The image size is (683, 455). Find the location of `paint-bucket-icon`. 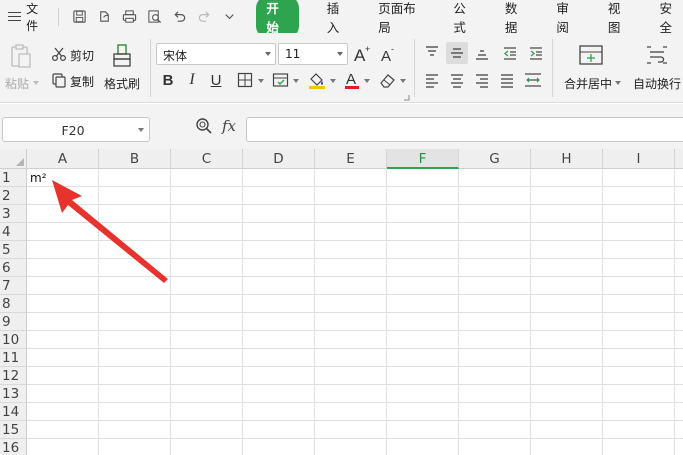

paint-bucket-icon is located at coordinates (317, 81).